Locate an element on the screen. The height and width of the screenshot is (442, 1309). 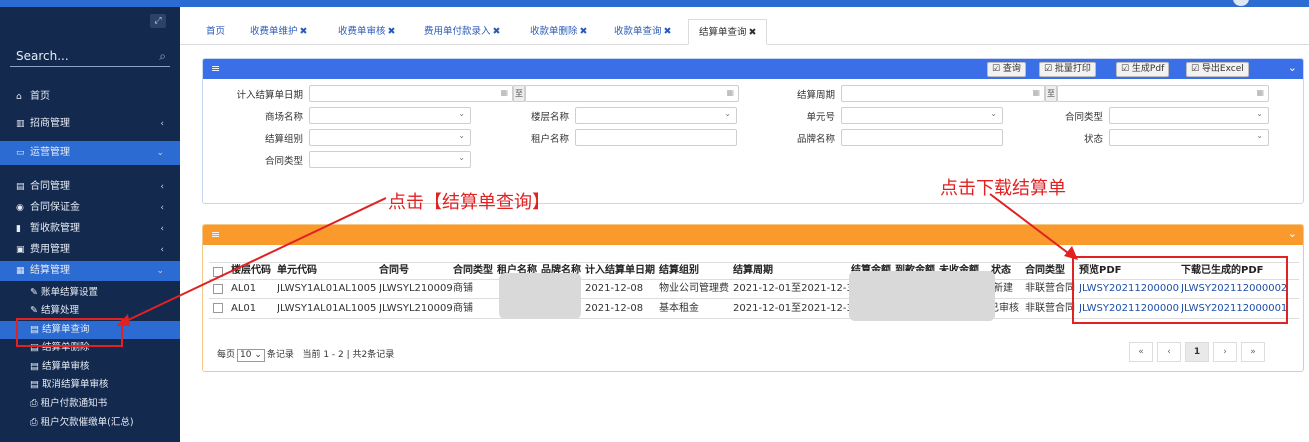
arrow-to-query is located at coordinates (255, 260).